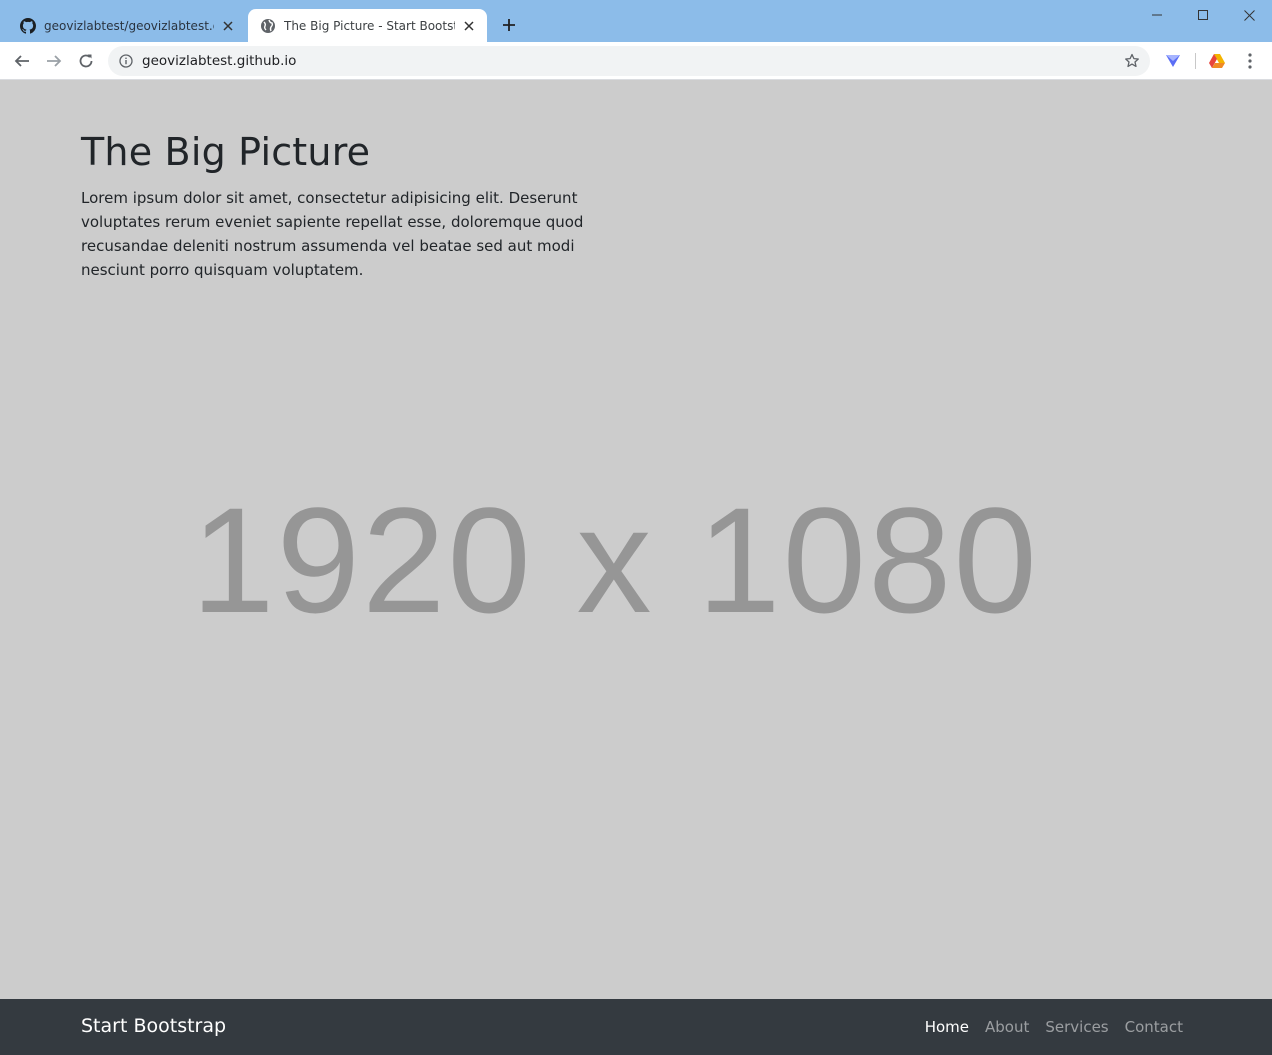 This screenshot has height=1055, width=1272. Describe the element at coordinates (1173, 61) in the screenshot. I see `extension-kite-icon` at that location.